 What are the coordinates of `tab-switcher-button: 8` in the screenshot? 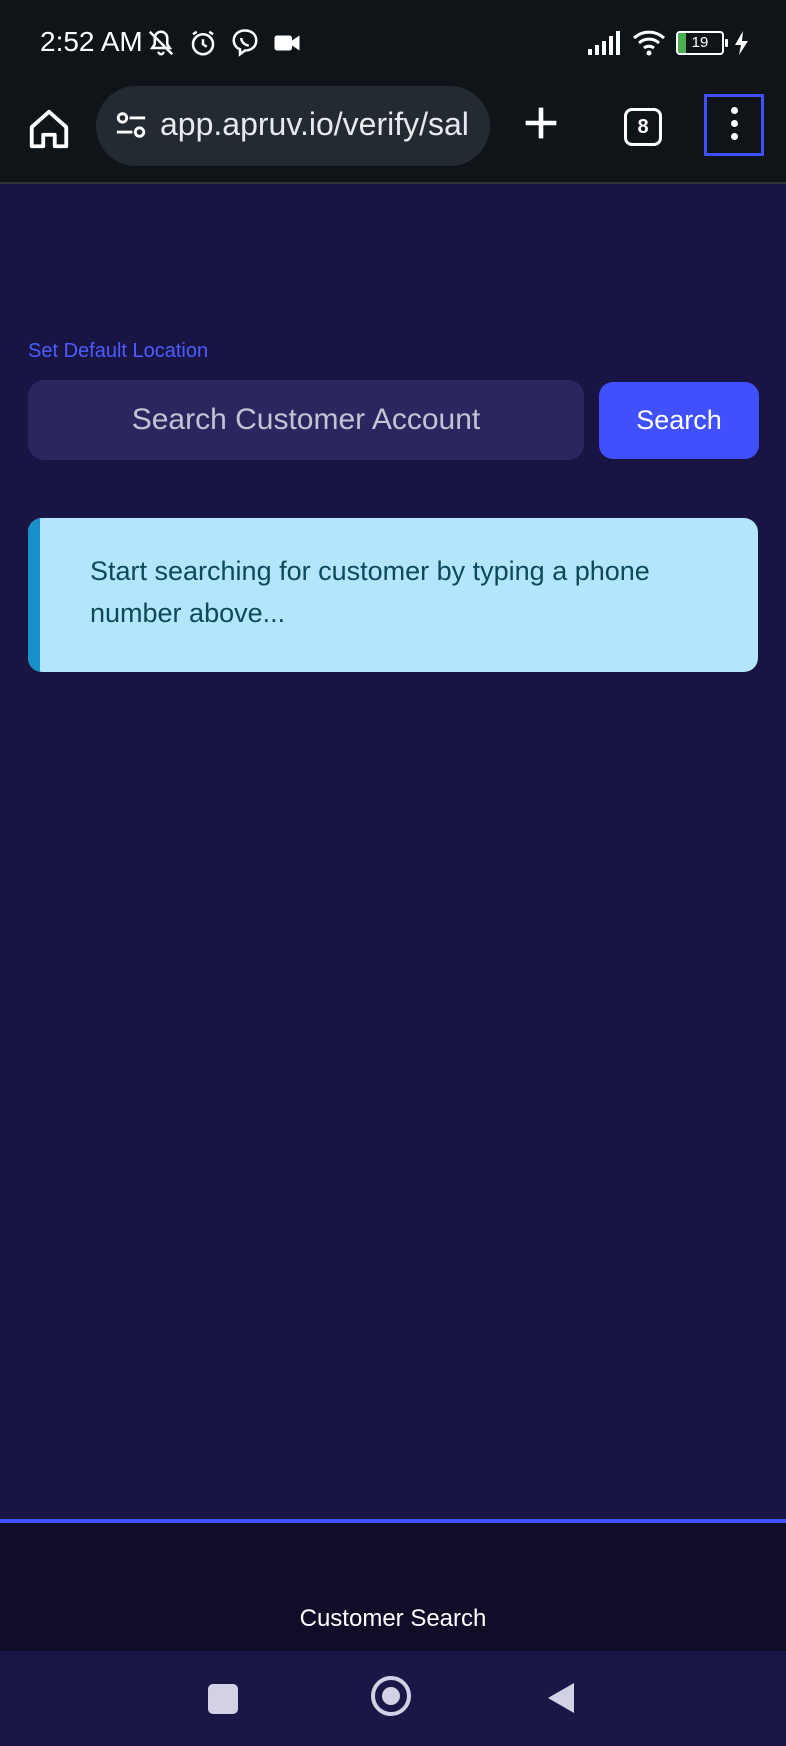 It's located at (643, 127).